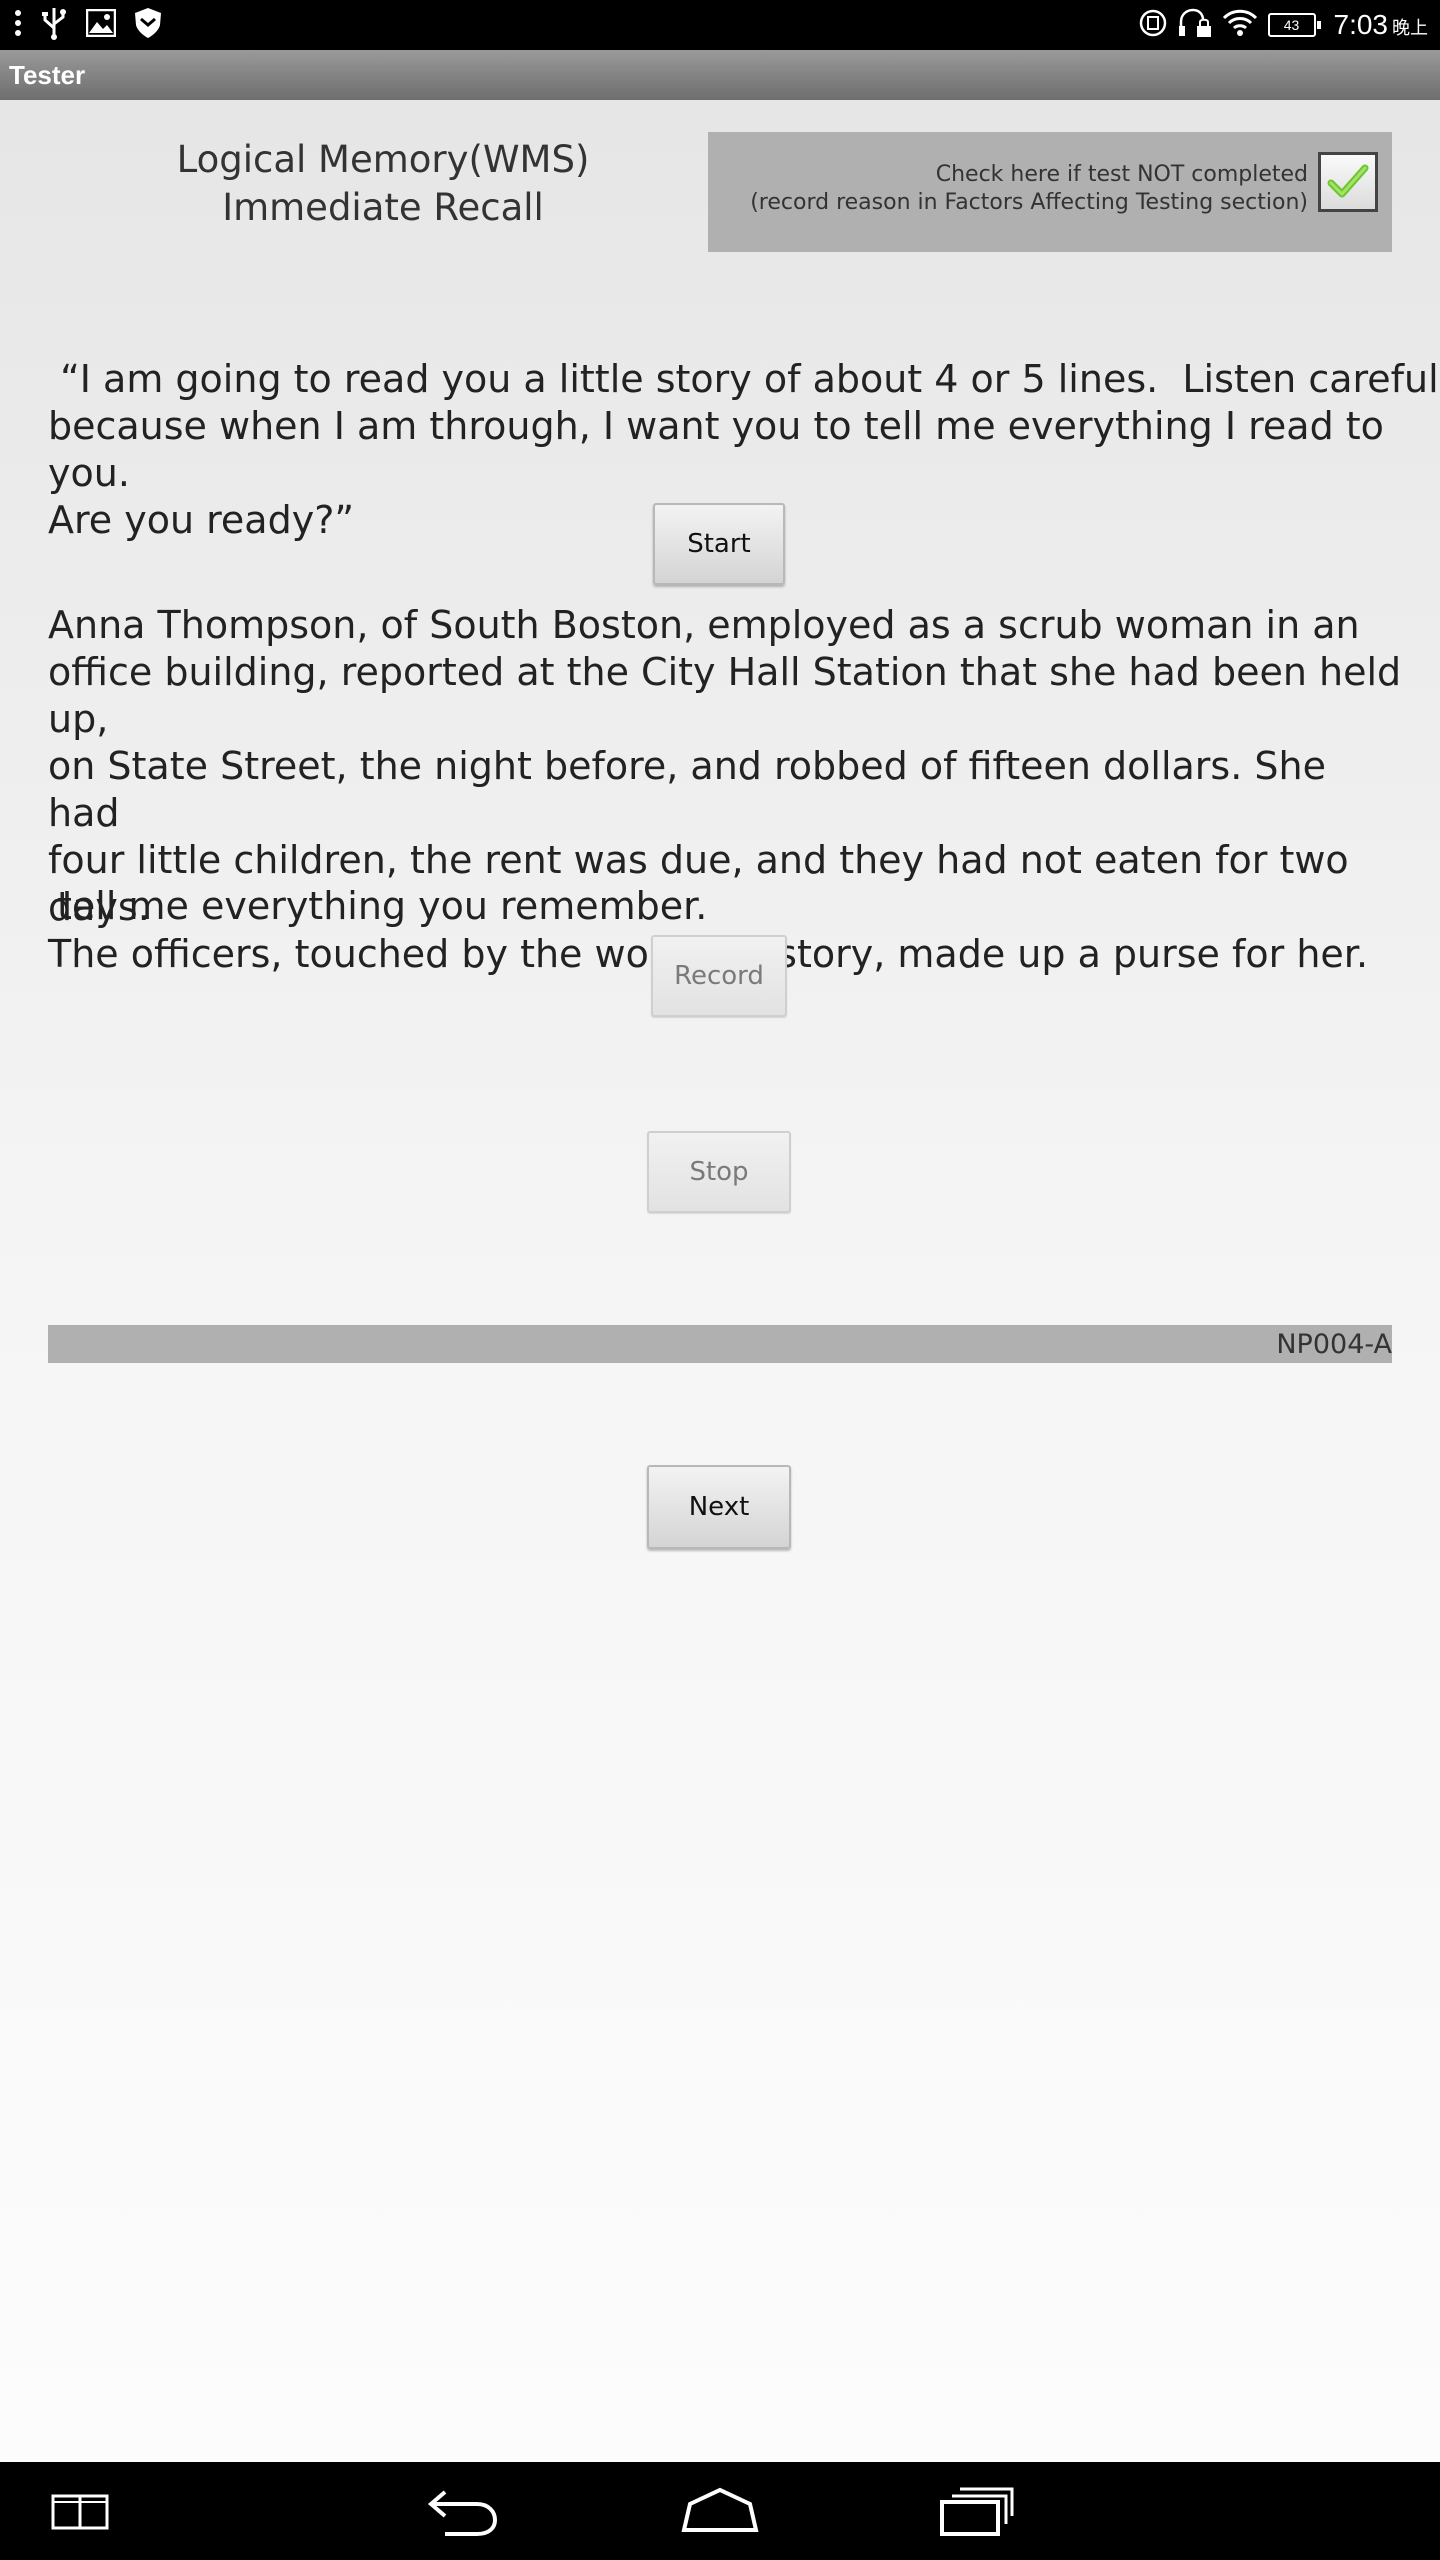 This screenshot has width=1440, height=2560. I want to click on wifi-icon, so click(1240, 25).